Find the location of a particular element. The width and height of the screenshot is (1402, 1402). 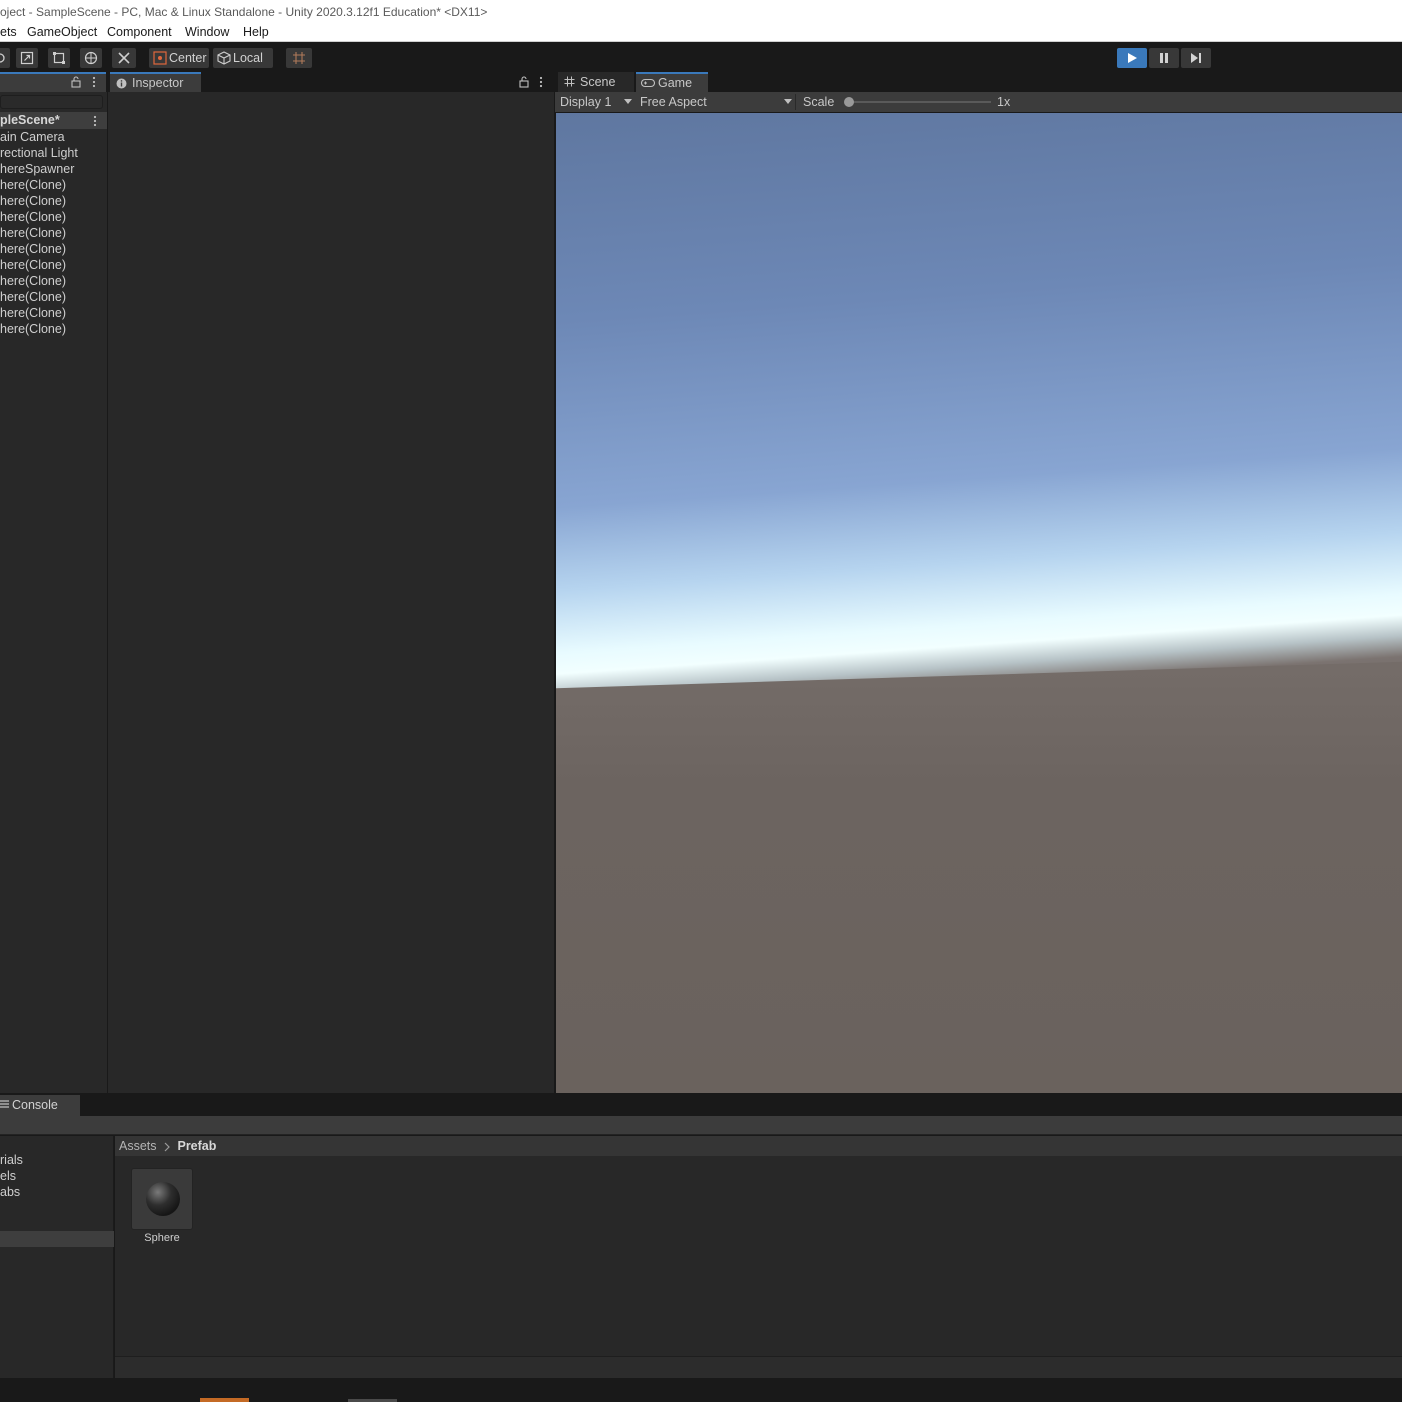

console-tabbar: Console is located at coordinates (701, 1105).